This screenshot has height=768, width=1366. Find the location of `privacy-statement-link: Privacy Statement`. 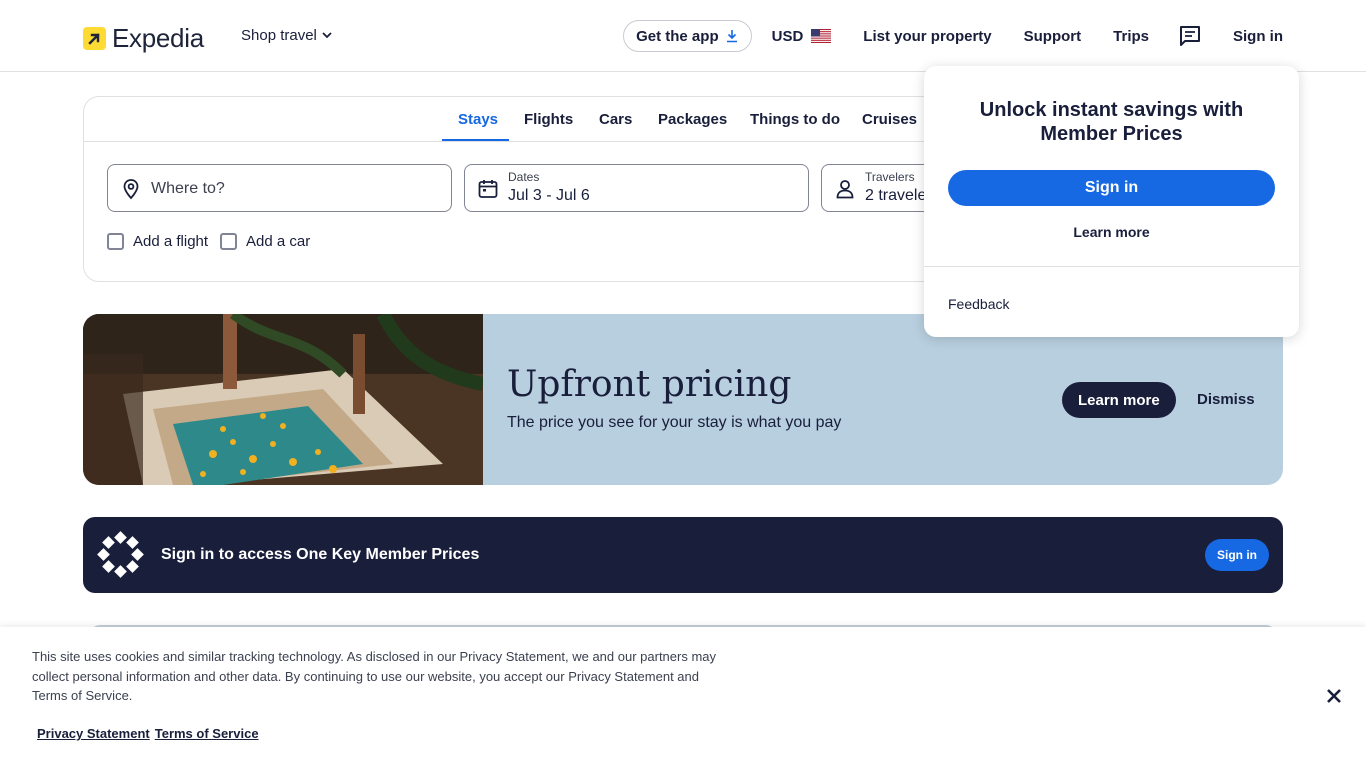

privacy-statement-link: Privacy Statement is located at coordinates (93, 733).